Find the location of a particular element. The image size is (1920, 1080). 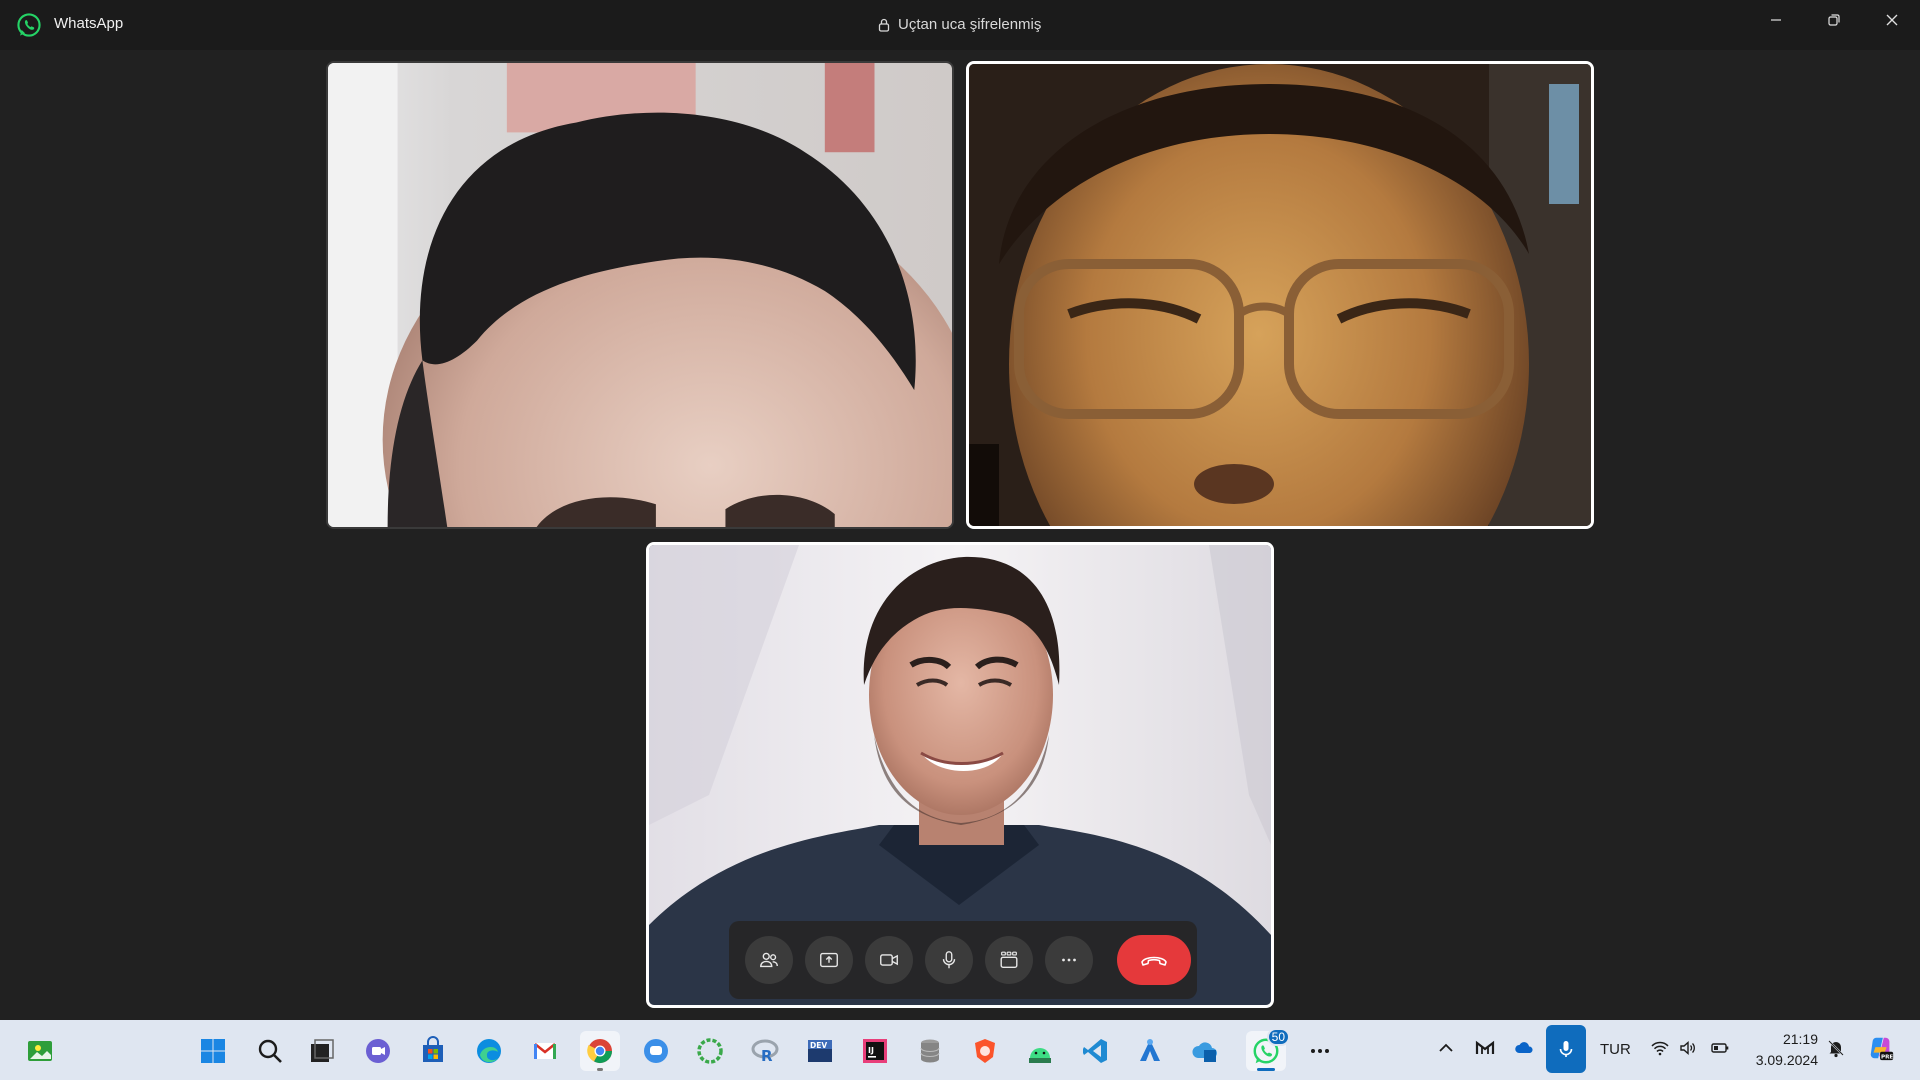

tray-notifications is located at coordinates (1836, 1048).